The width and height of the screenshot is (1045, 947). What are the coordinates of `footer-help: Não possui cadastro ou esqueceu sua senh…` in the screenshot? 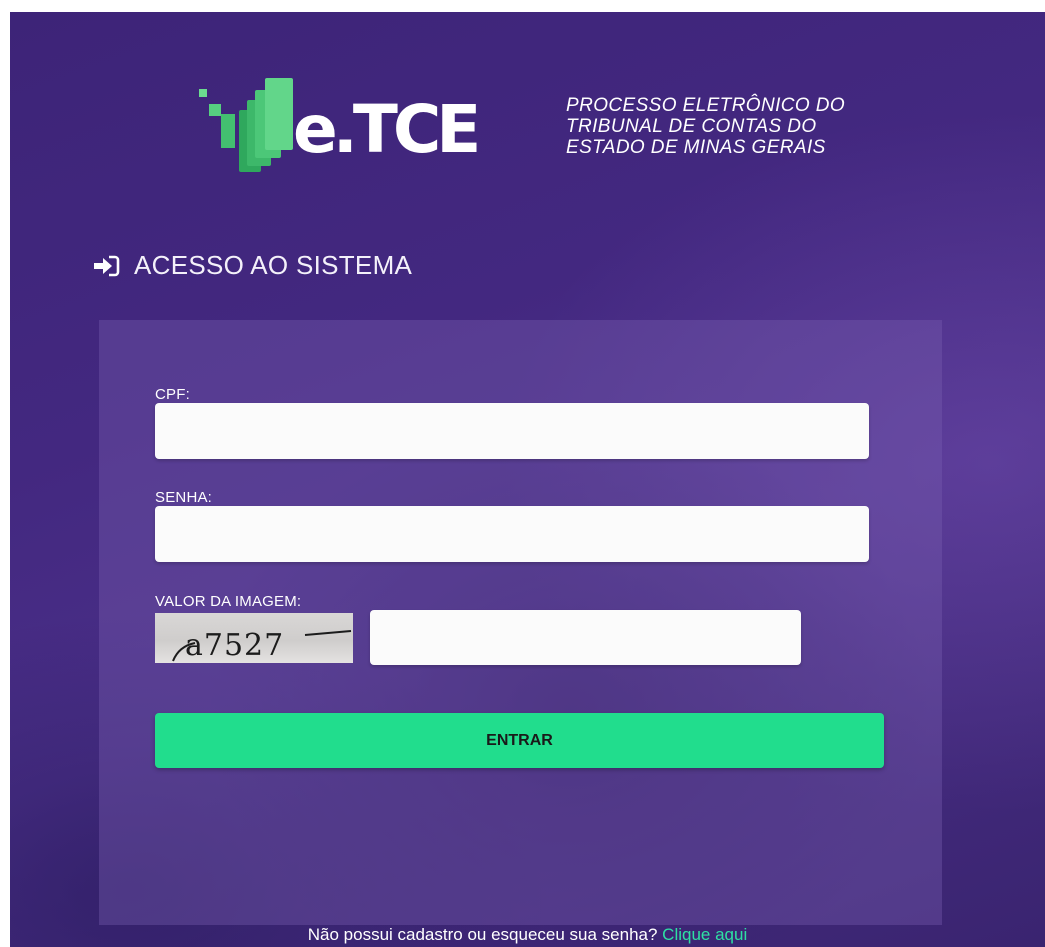 It's located at (527, 935).